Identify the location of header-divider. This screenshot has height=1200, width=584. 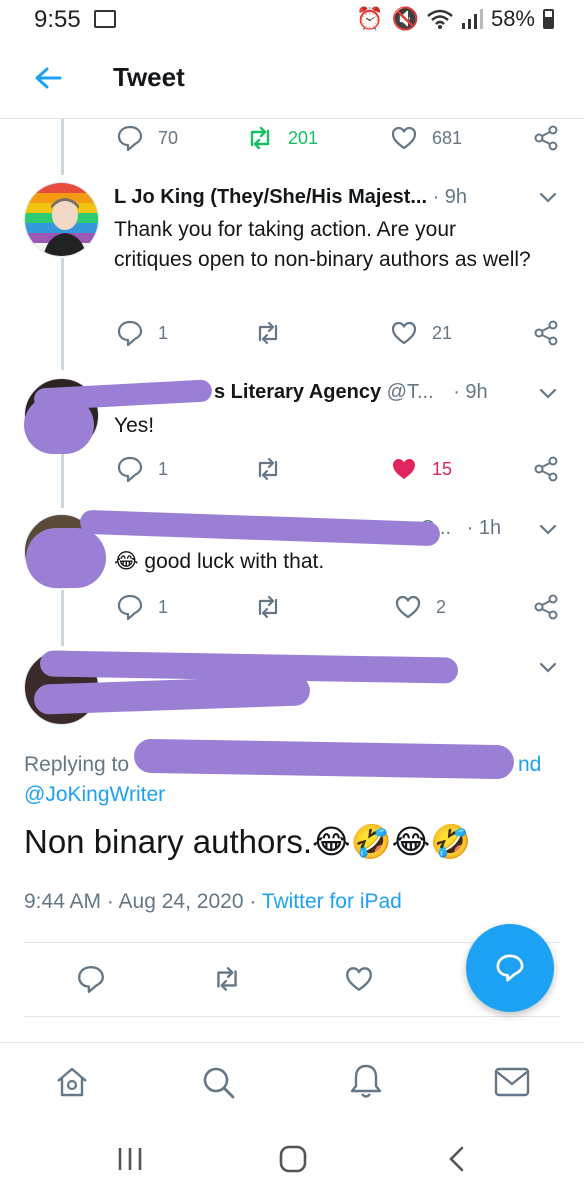
(292, 118).